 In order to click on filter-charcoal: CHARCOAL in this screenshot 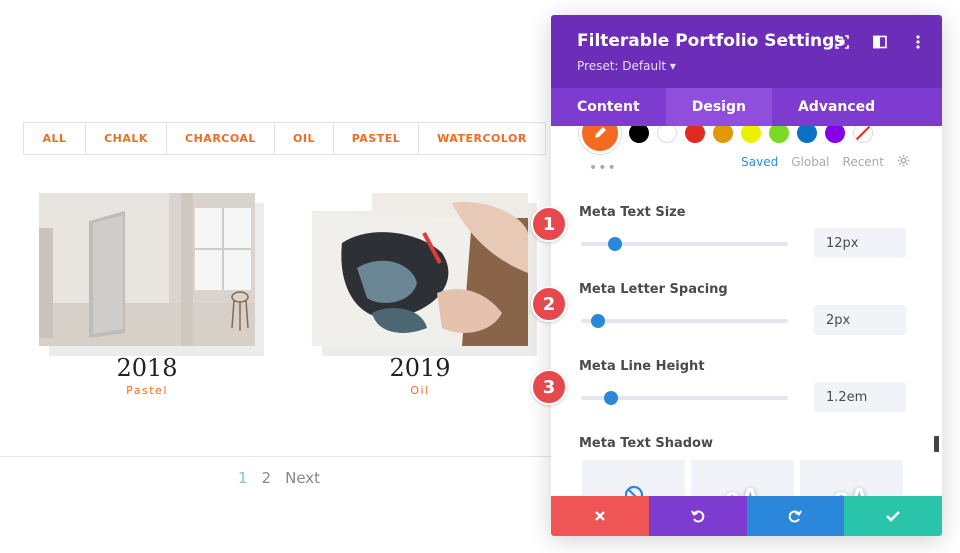, I will do `click(221, 138)`.